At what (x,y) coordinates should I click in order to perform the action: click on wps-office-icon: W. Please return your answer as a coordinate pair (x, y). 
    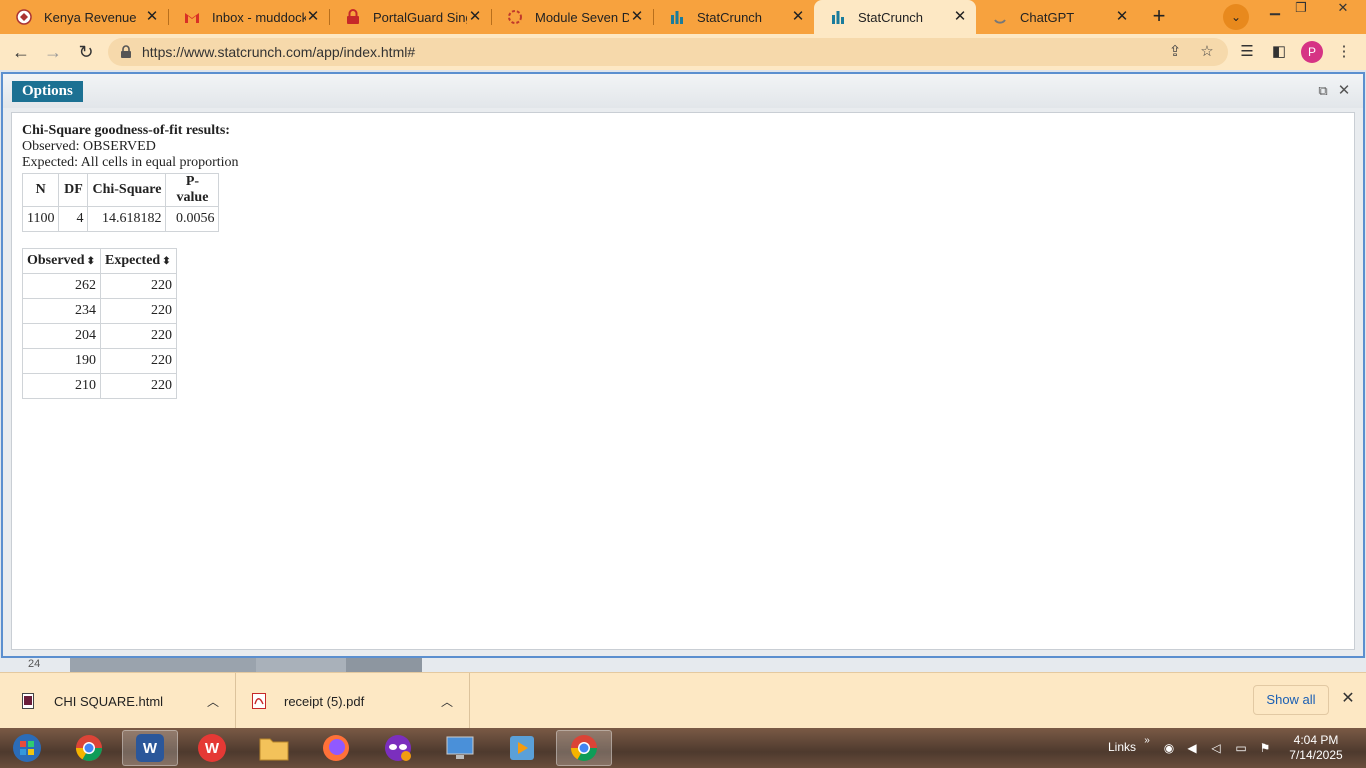
    Looking at the image, I should click on (212, 748).